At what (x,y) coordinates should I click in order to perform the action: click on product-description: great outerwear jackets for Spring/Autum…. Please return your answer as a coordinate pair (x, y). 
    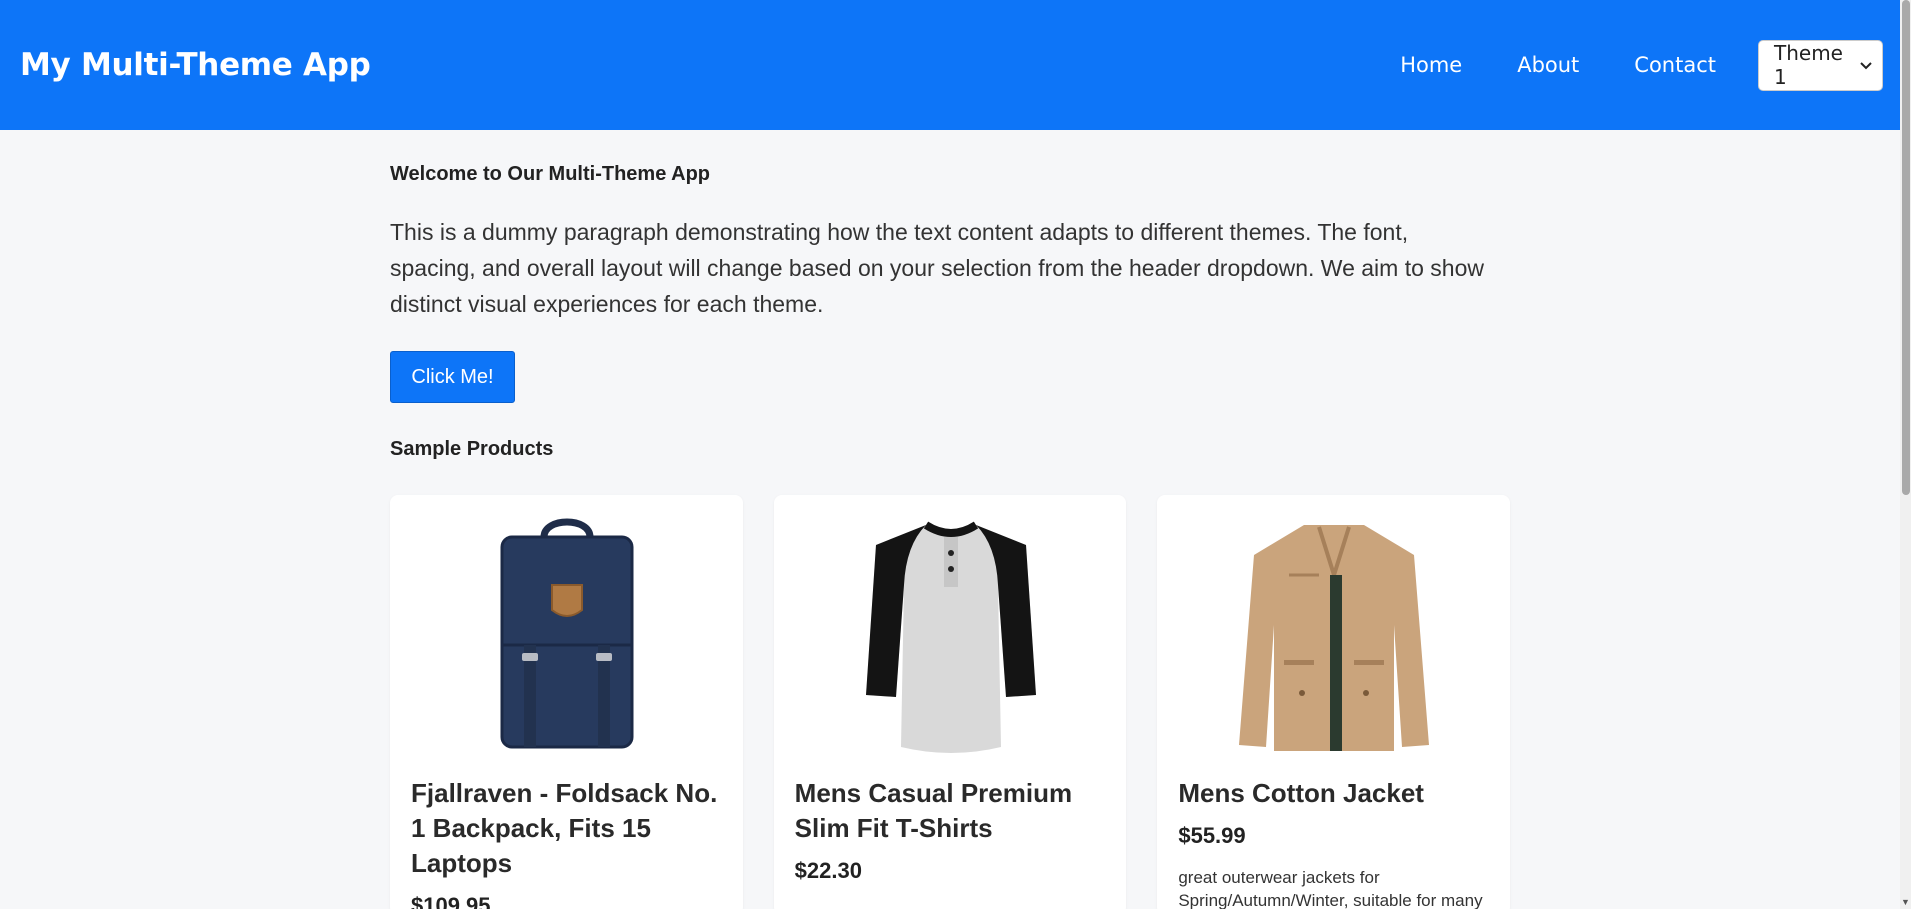
    Looking at the image, I should click on (1330, 888).